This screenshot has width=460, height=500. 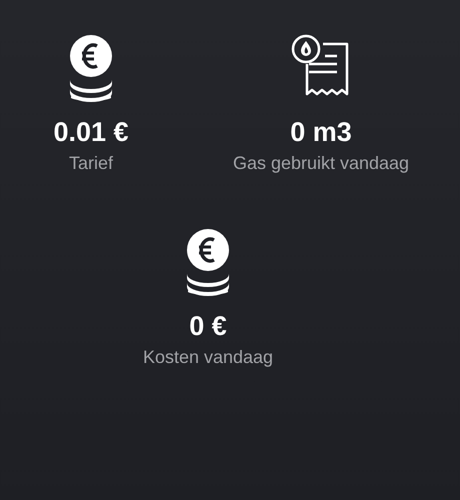 What do you see at coordinates (90, 163) in the screenshot?
I see `label-text: Tarief` at bounding box center [90, 163].